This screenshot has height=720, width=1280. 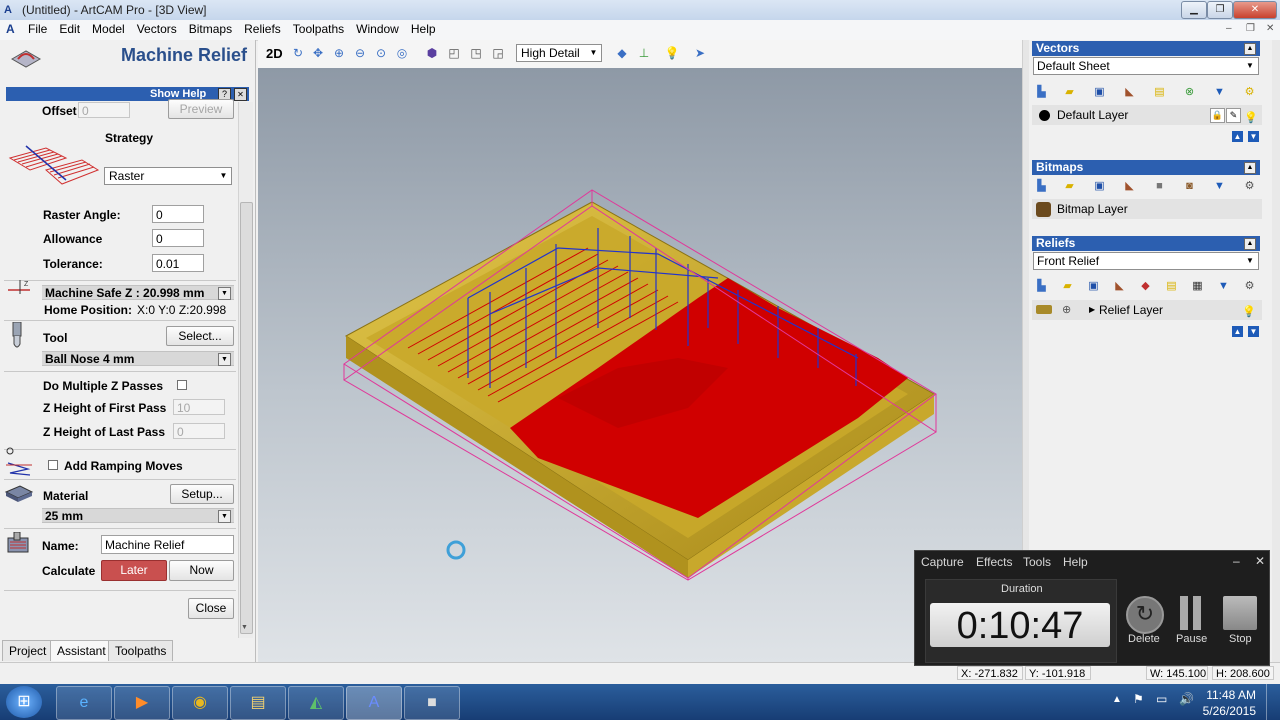 I want to click on relief-mode-icon: ⊕, so click(x=1066, y=310).